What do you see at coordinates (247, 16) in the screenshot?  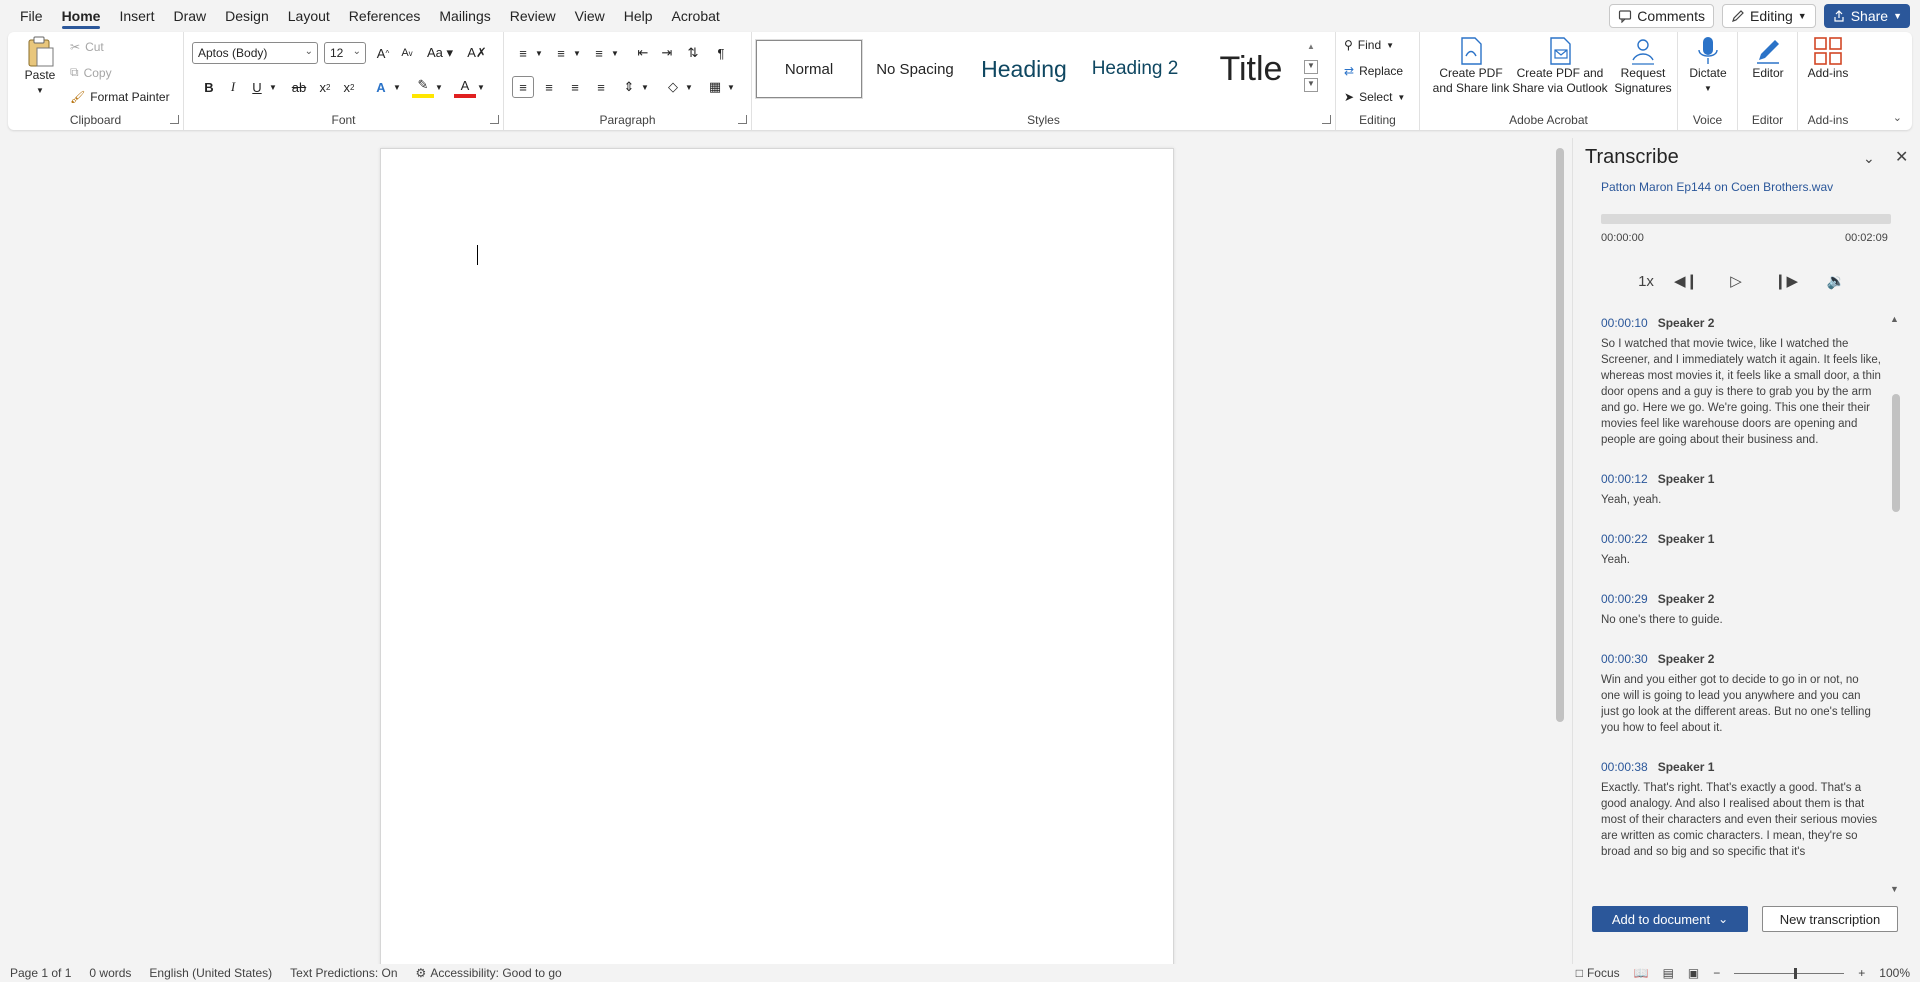 I see `tab-design: Design` at bounding box center [247, 16].